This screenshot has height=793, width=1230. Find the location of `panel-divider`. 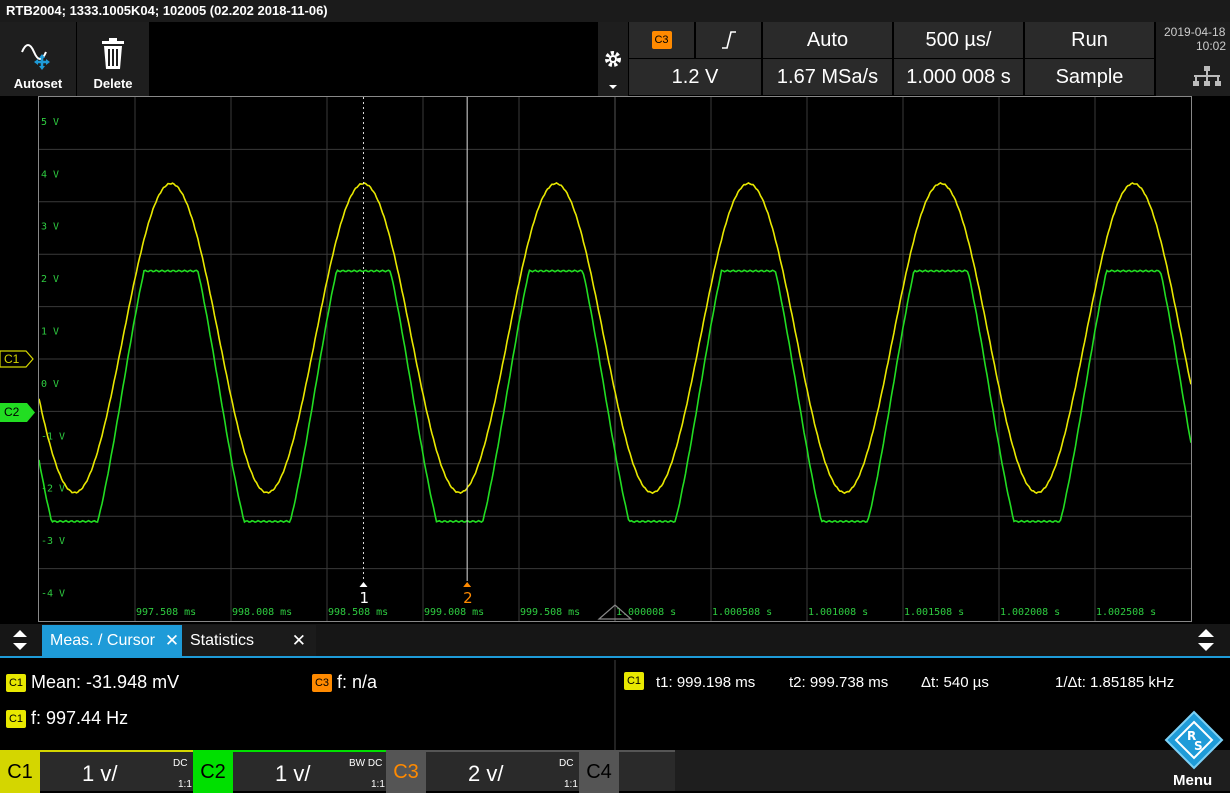

panel-divider is located at coordinates (615, 705).